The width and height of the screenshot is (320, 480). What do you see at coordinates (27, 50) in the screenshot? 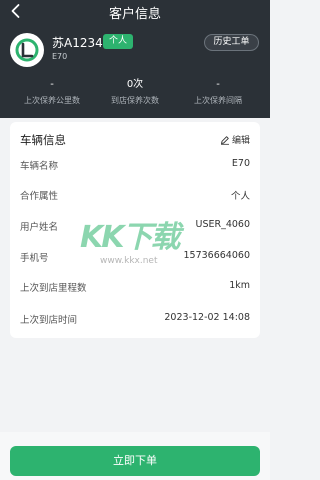
I see `brand-logo-icon` at bounding box center [27, 50].